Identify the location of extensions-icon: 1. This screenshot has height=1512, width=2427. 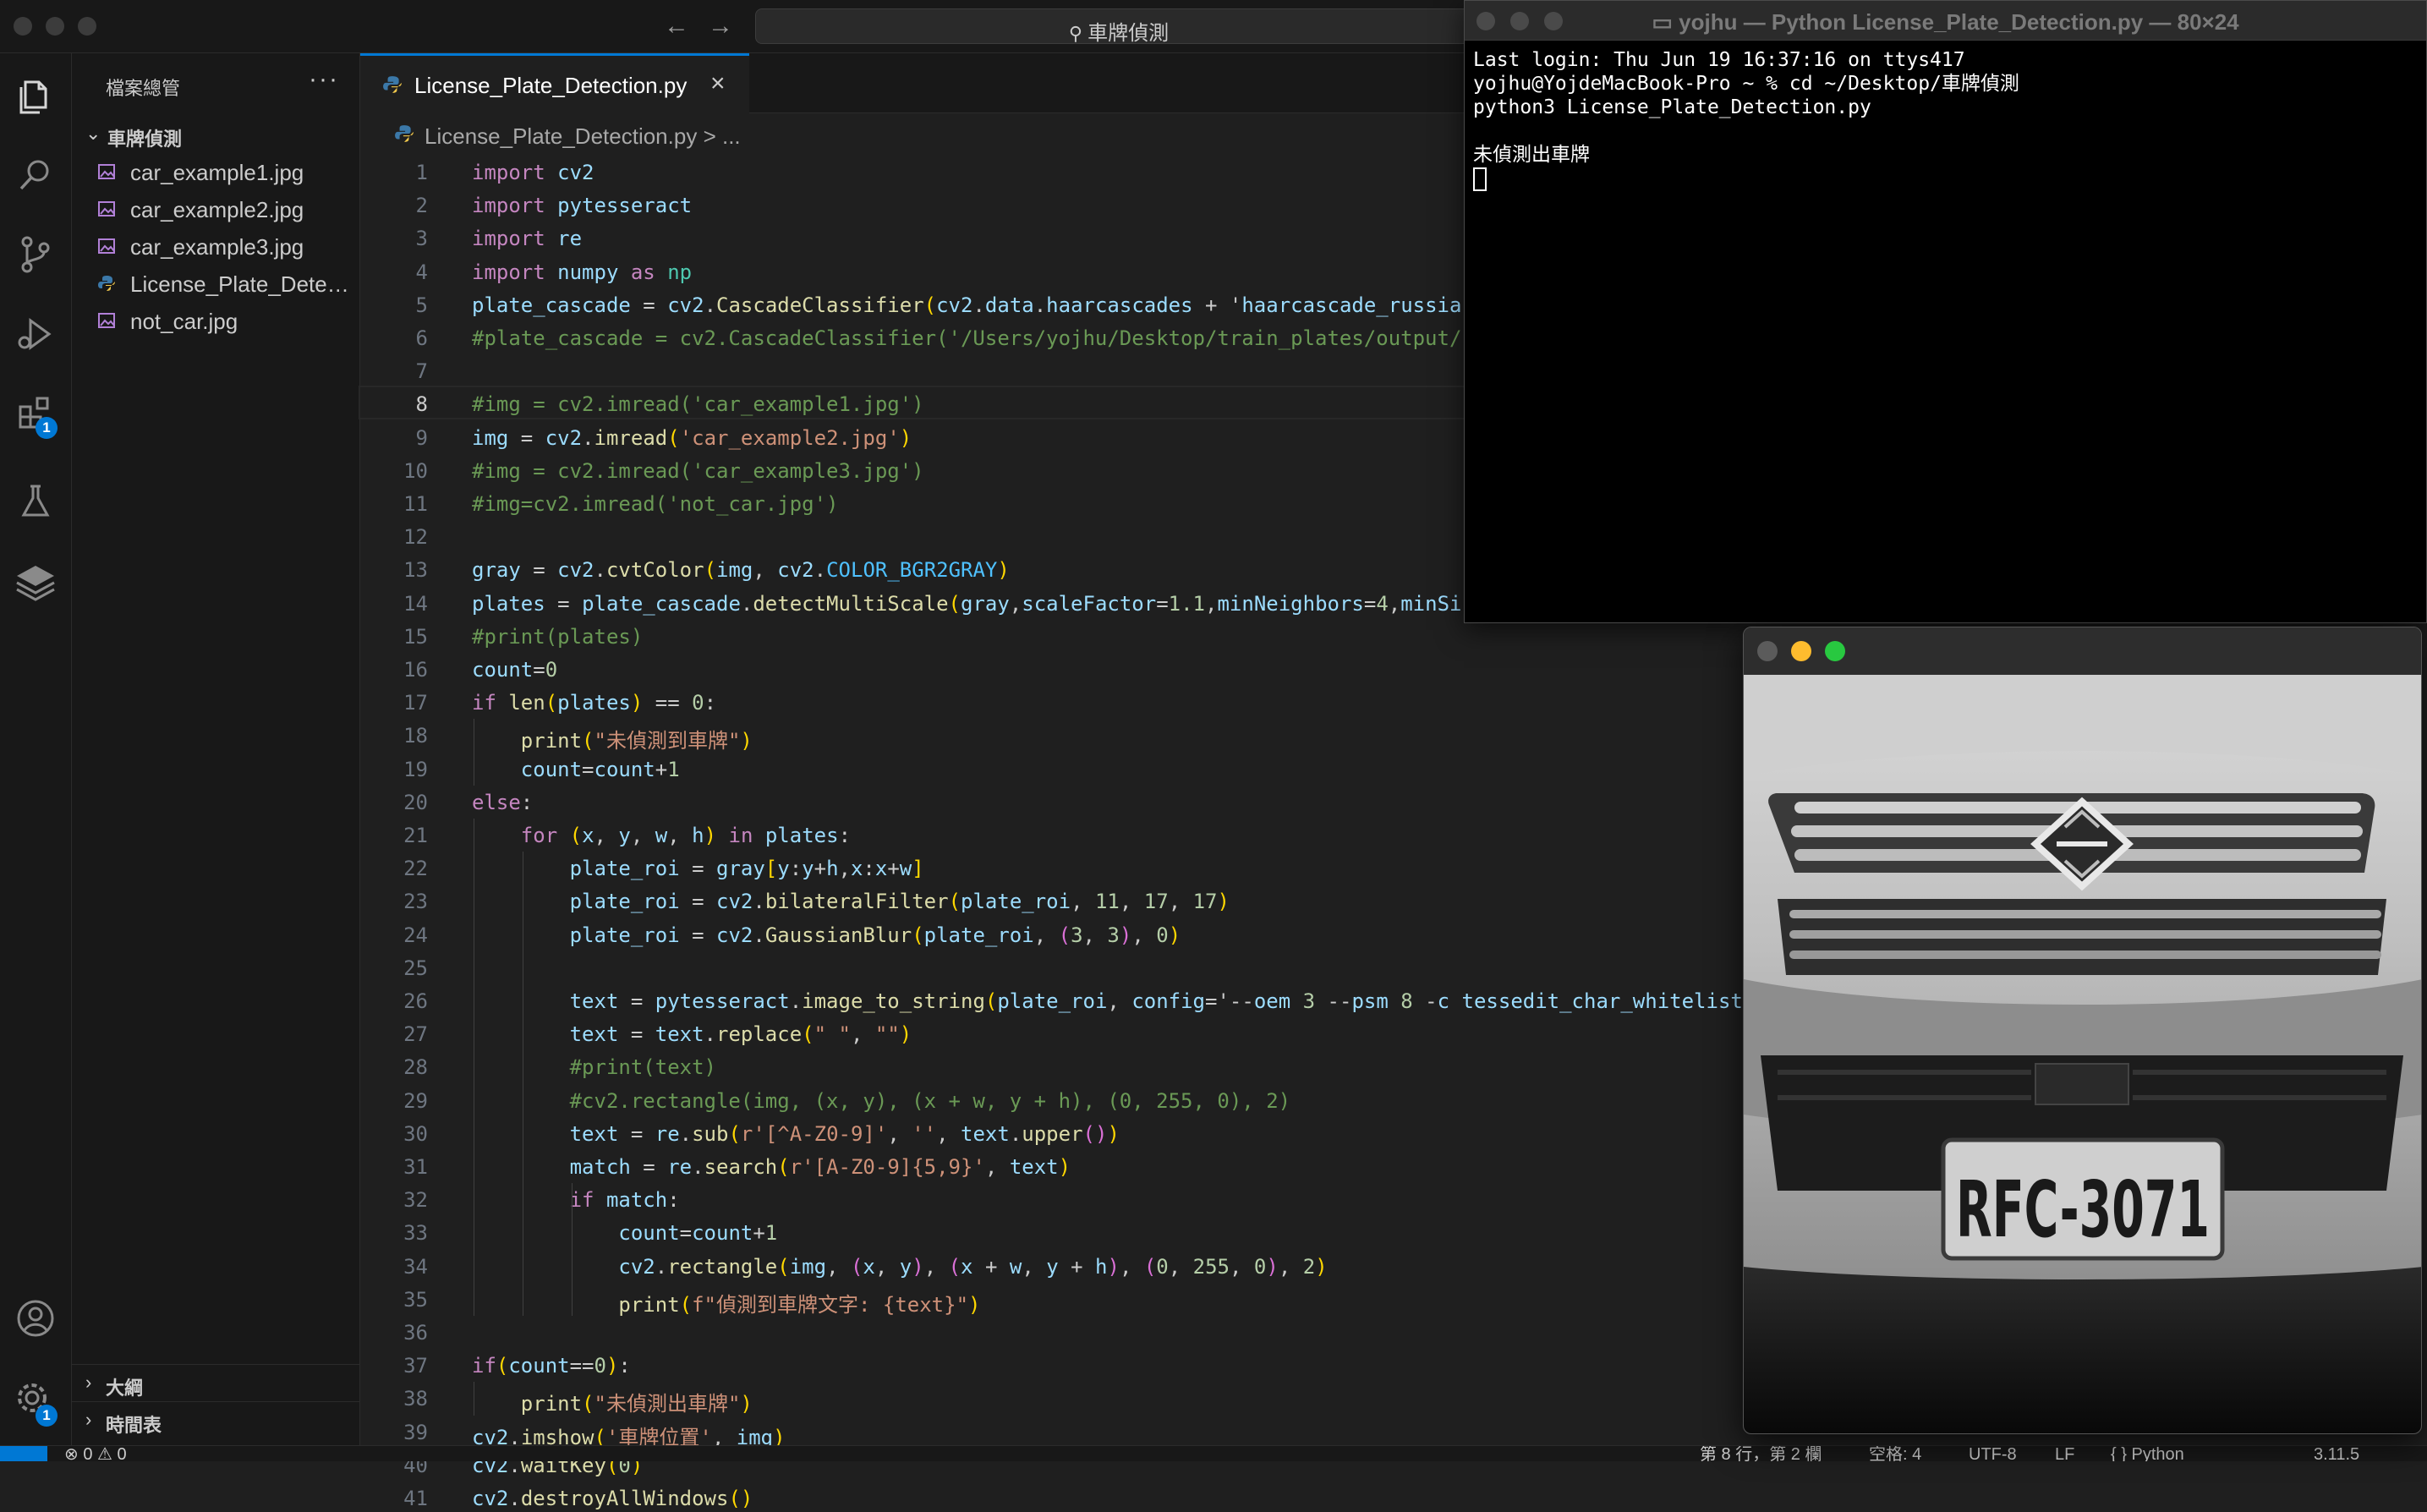
(35, 413).